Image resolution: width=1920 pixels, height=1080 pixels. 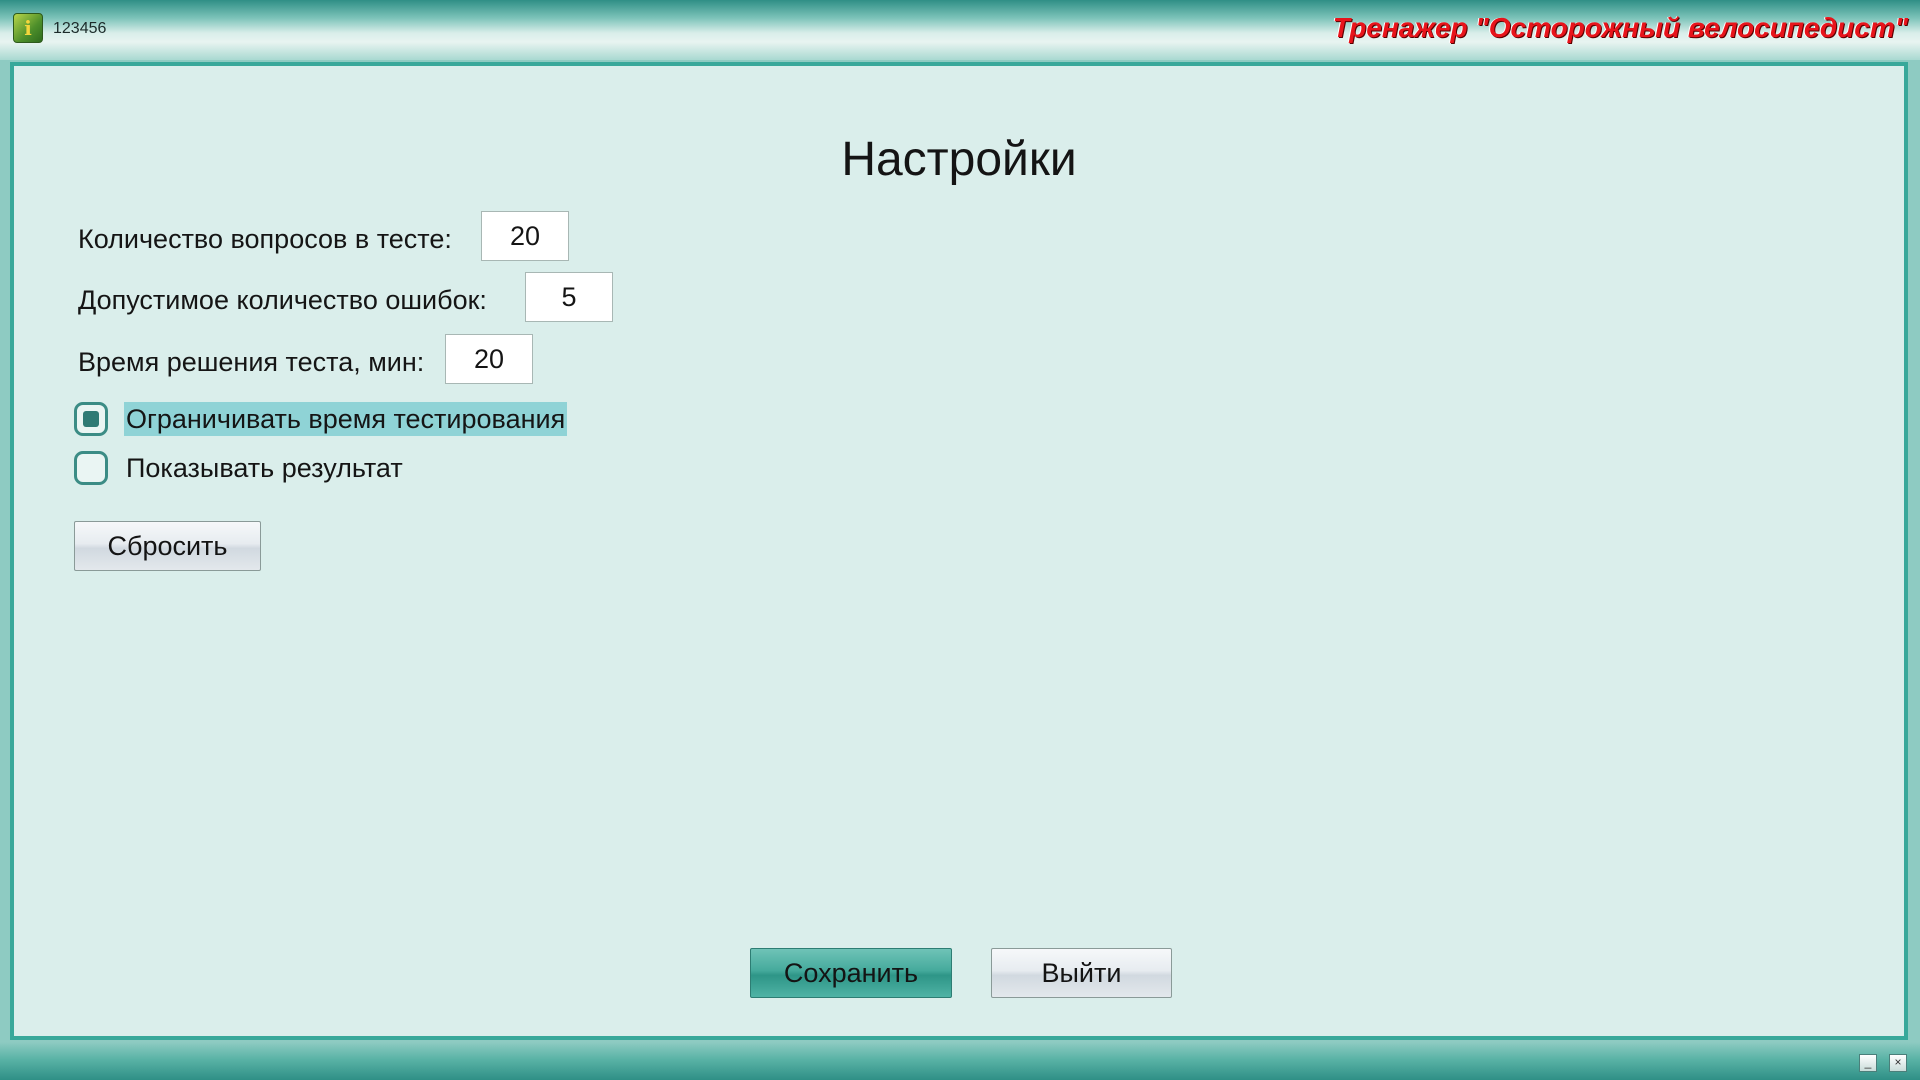 I want to click on allowed-errors-input, so click(x=569, y=297).